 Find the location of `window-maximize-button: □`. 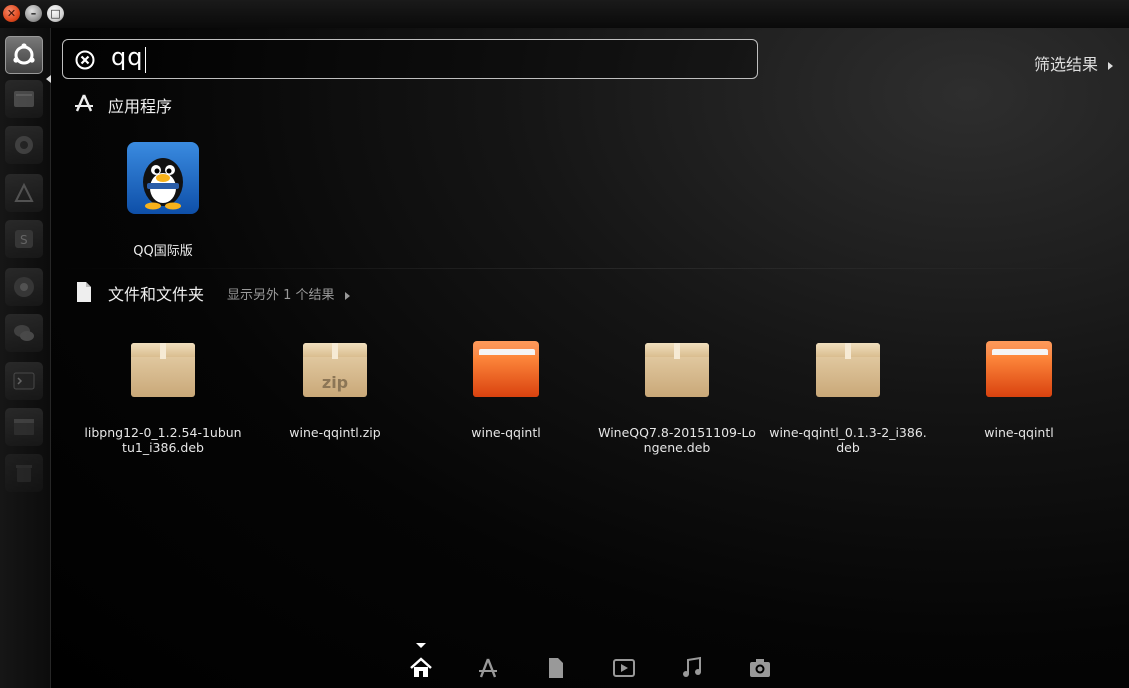

window-maximize-button: □ is located at coordinates (55, 13).